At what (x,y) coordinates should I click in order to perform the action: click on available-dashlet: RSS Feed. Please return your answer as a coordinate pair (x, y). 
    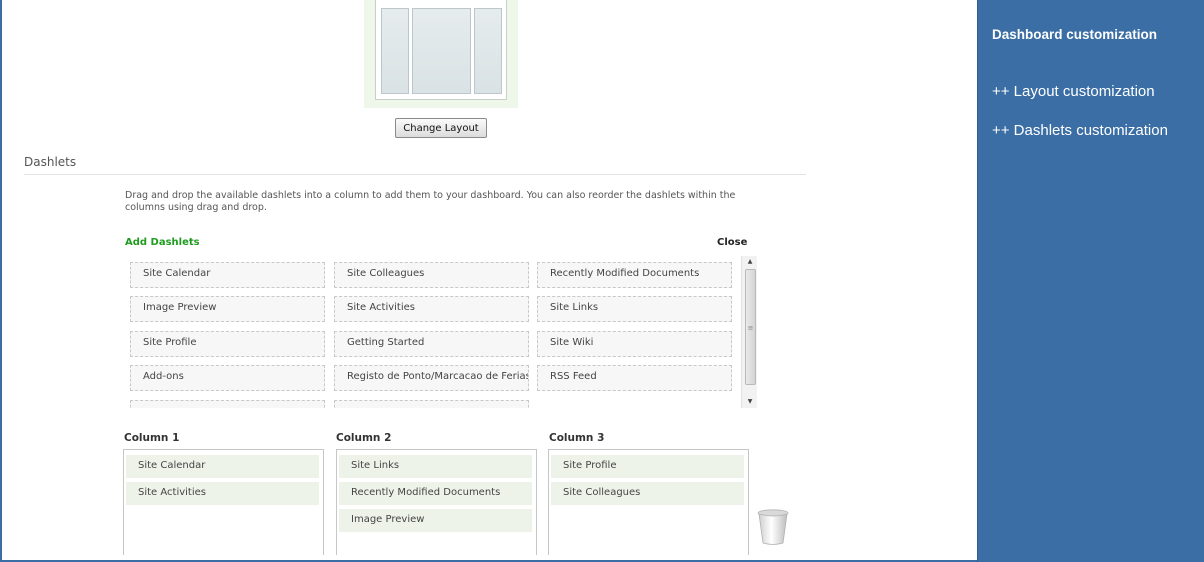
    Looking at the image, I should click on (634, 378).